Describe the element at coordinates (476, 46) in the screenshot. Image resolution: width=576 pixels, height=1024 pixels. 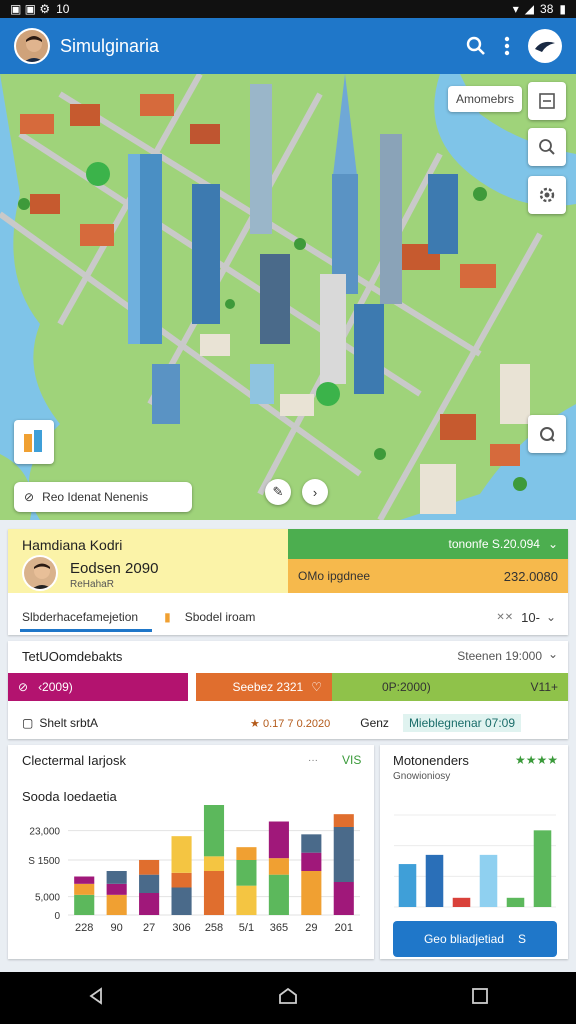
I see `search-icon` at that location.